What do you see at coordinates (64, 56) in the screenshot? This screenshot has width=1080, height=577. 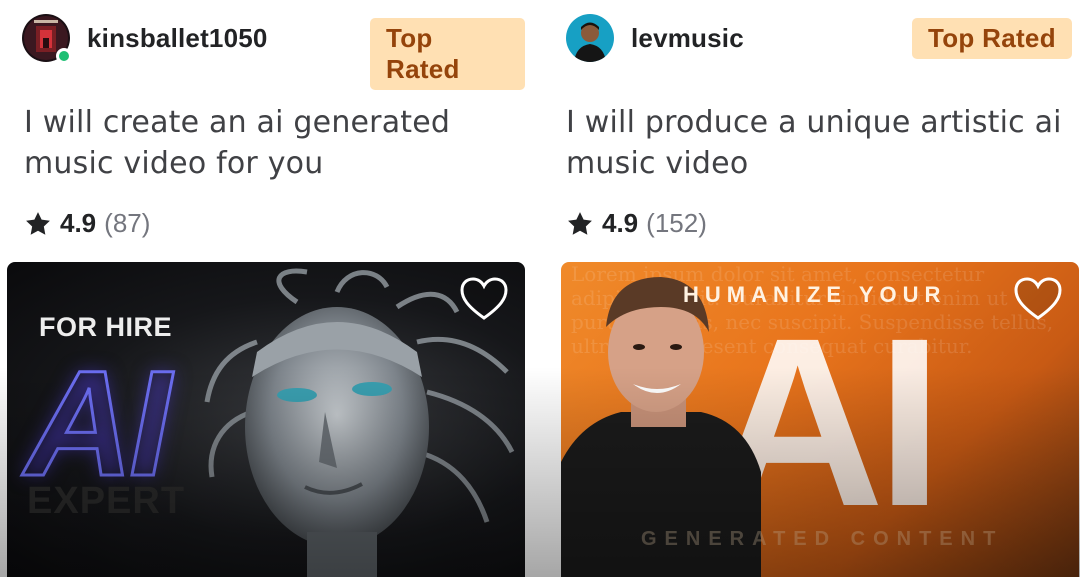 I see `online-status-icon` at bounding box center [64, 56].